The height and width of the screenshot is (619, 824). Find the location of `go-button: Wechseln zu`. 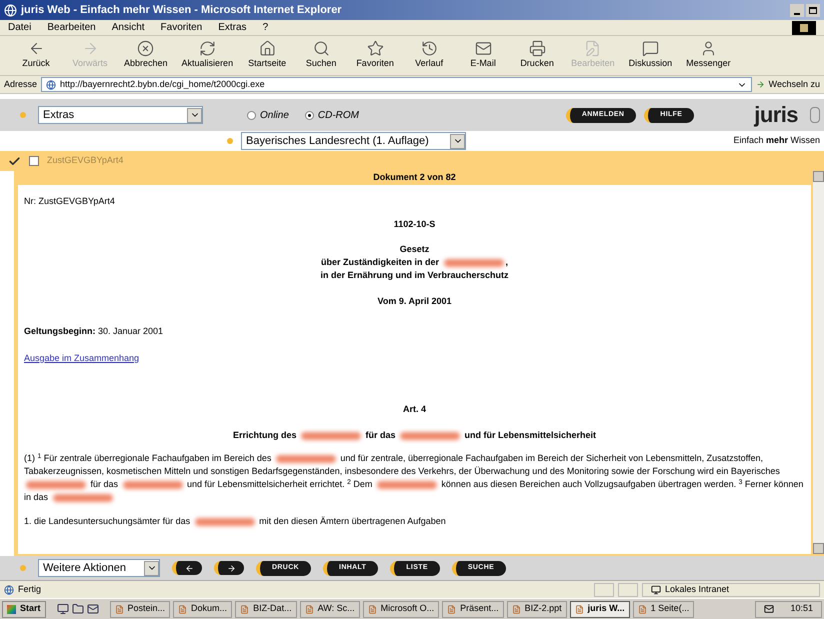

go-button: Wechseln zu is located at coordinates (788, 85).